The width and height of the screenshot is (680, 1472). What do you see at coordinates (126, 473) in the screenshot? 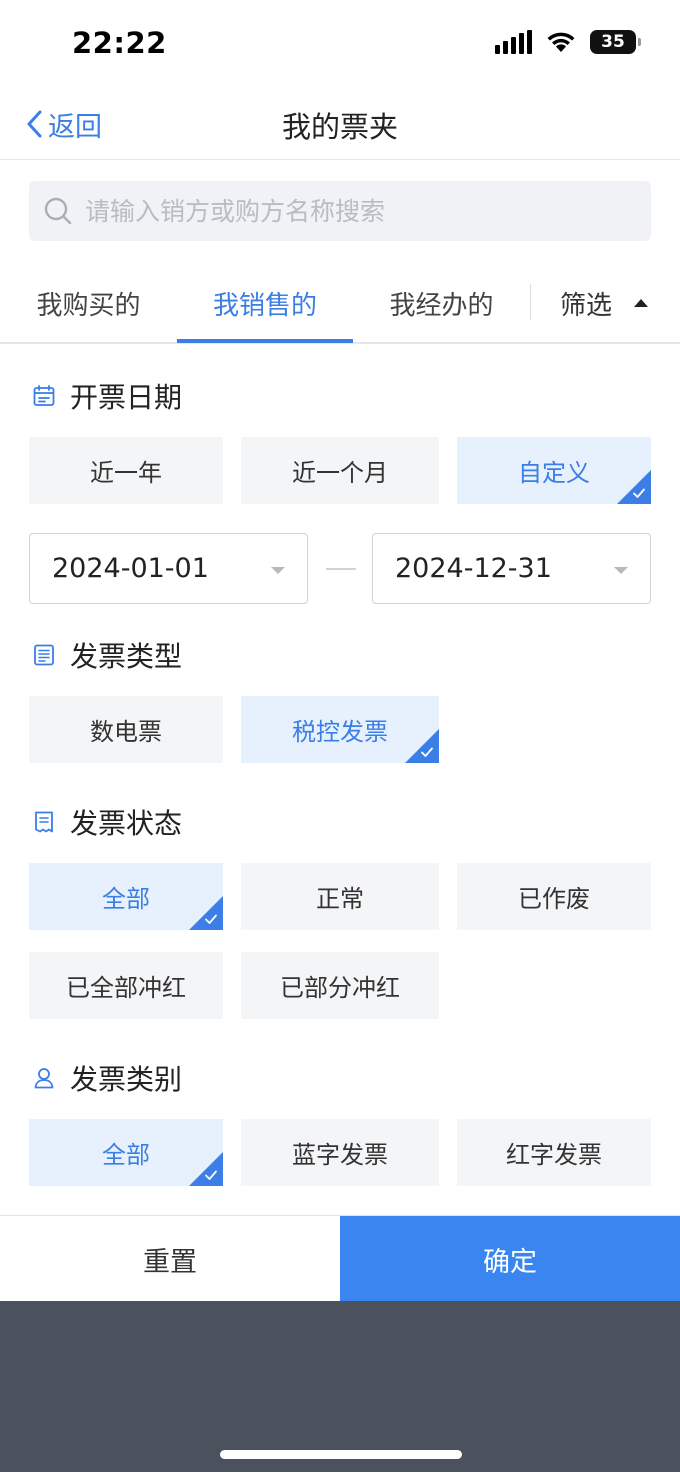
I see `option-label: 近一年` at bounding box center [126, 473].